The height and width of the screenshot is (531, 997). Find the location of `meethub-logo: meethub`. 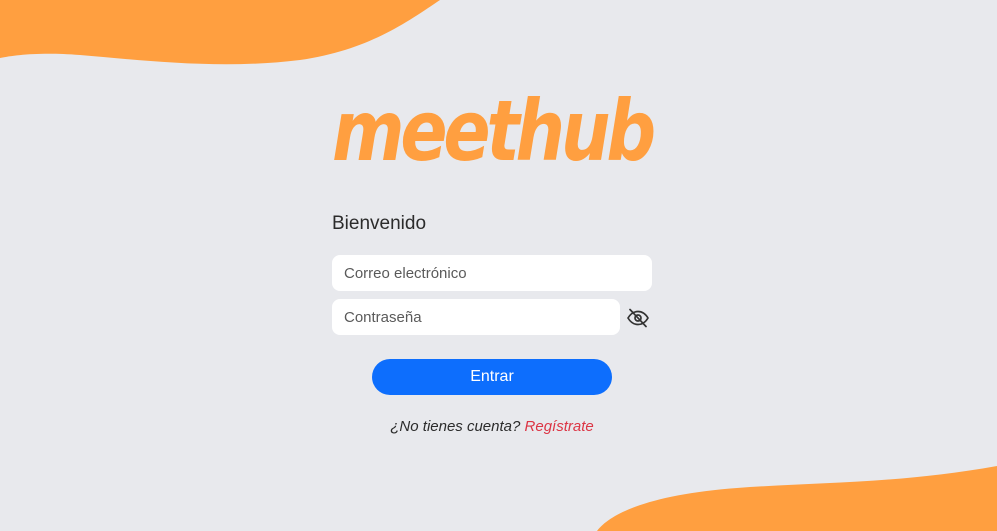

meethub-logo: meethub is located at coordinates (494, 127).